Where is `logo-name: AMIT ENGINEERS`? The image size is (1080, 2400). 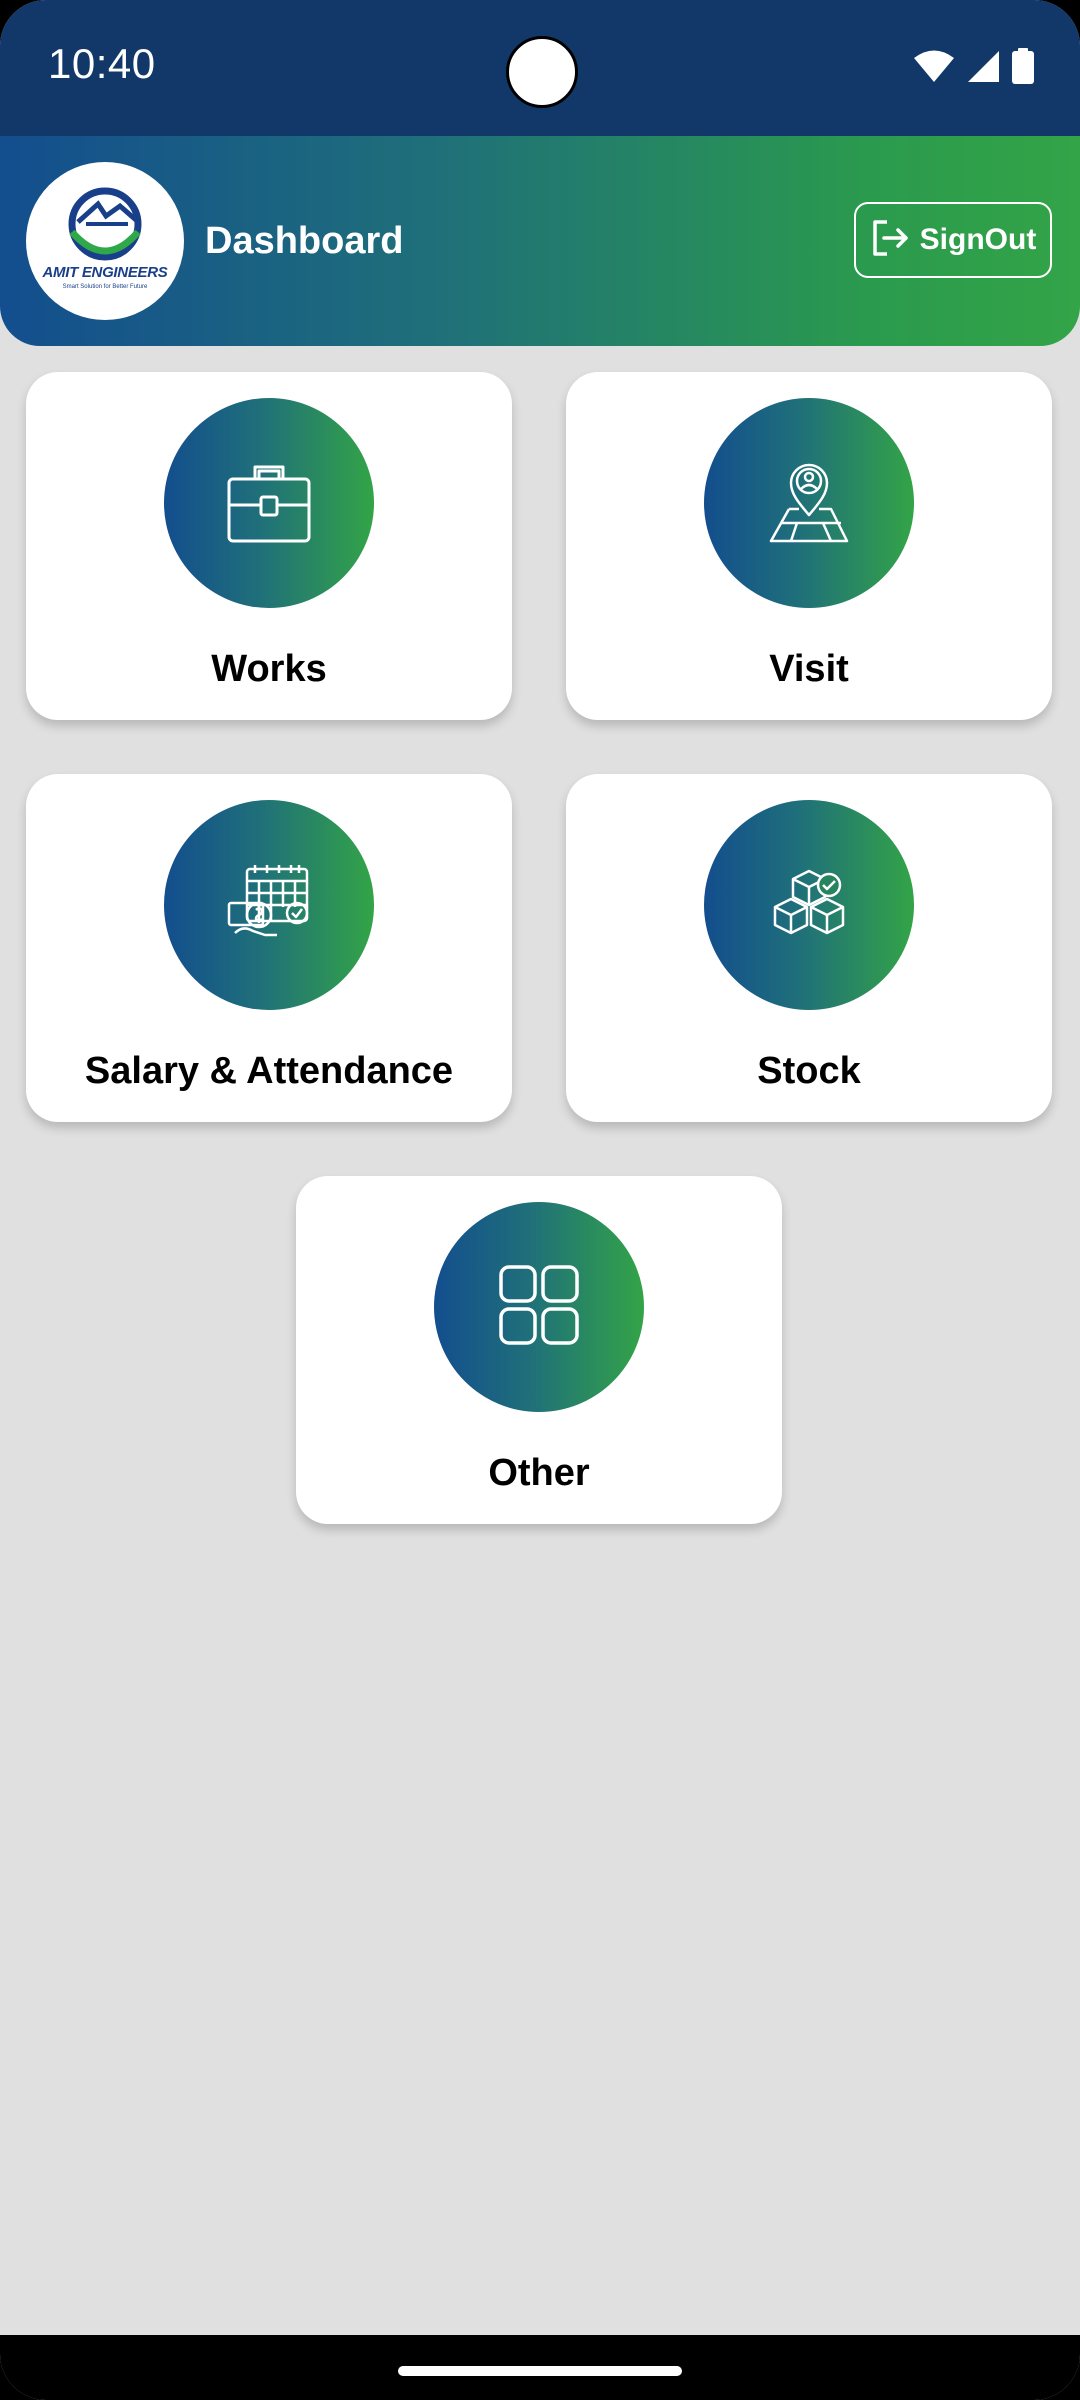
logo-name: AMIT ENGINEERS is located at coordinates (105, 272).